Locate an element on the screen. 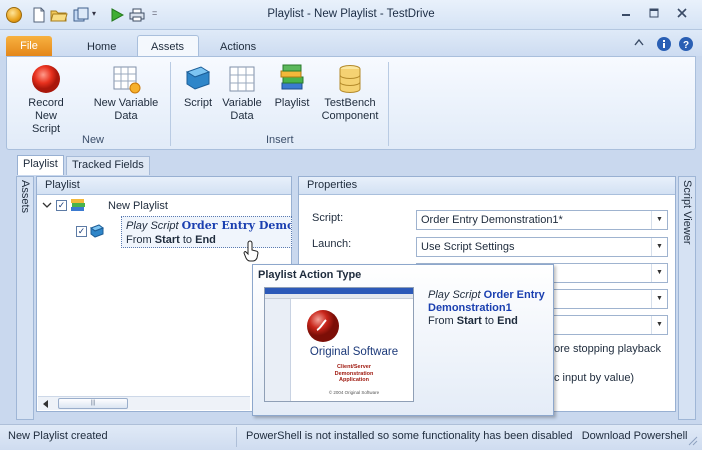 The width and height of the screenshot is (702, 450). info-icon is located at coordinates (664, 45).